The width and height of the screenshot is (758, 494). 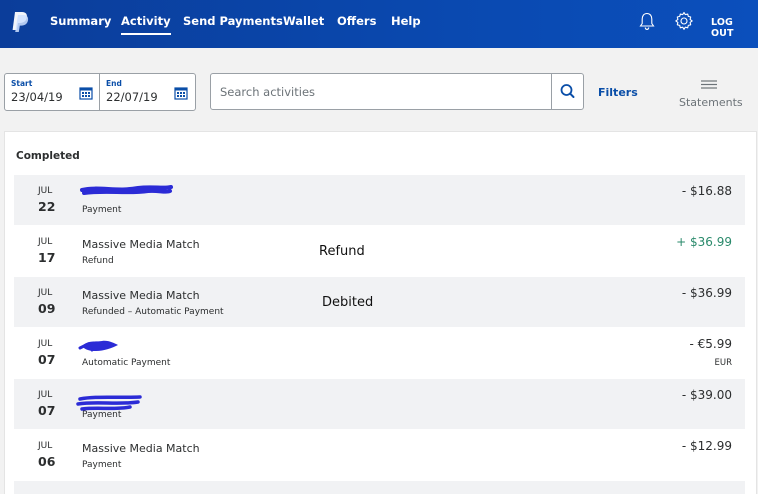 What do you see at coordinates (48, 156) in the screenshot?
I see `section-title-completed: Completed` at bounding box center [48, 156].